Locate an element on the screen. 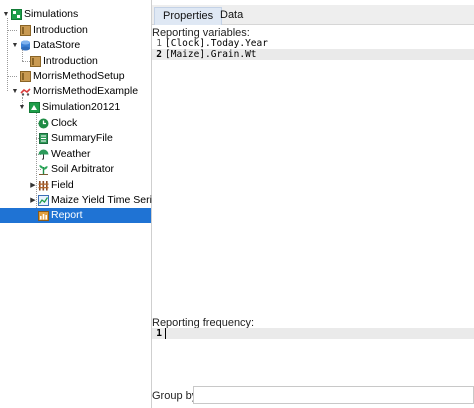 This screenshot has width=474, height=408. tree-node-label: Maize Yield Time Series is located at coordinates (107, 200).